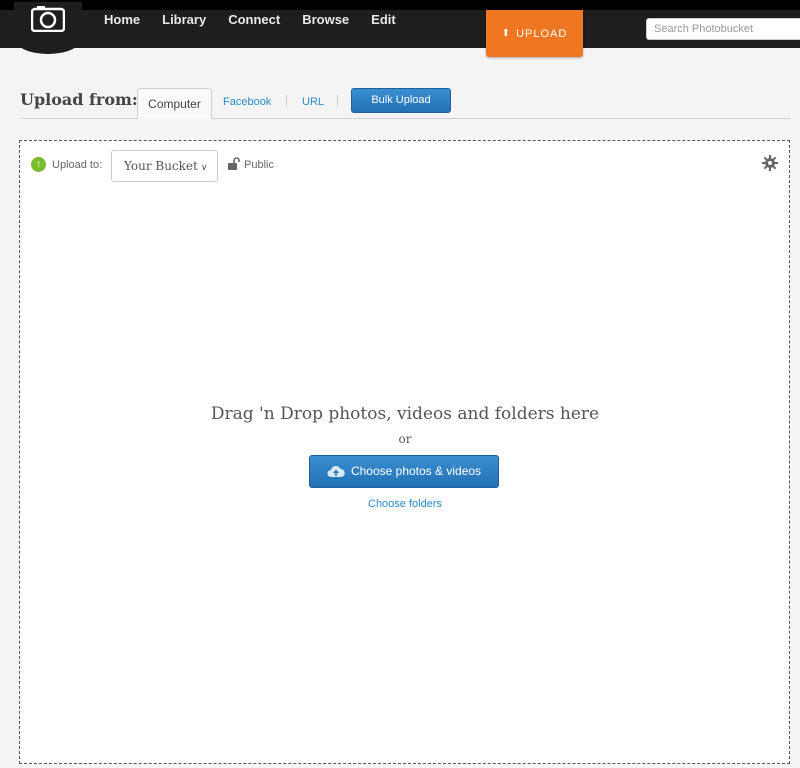  What do you see at coordinates (259, 165) in the screenshot?
I see `privacy-label: Public` at bounding box center [259, 165].